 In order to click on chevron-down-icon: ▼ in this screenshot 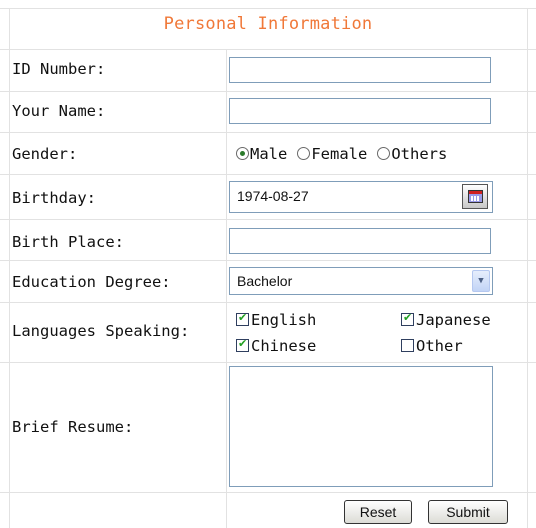, I will do `click(481, 281)`.